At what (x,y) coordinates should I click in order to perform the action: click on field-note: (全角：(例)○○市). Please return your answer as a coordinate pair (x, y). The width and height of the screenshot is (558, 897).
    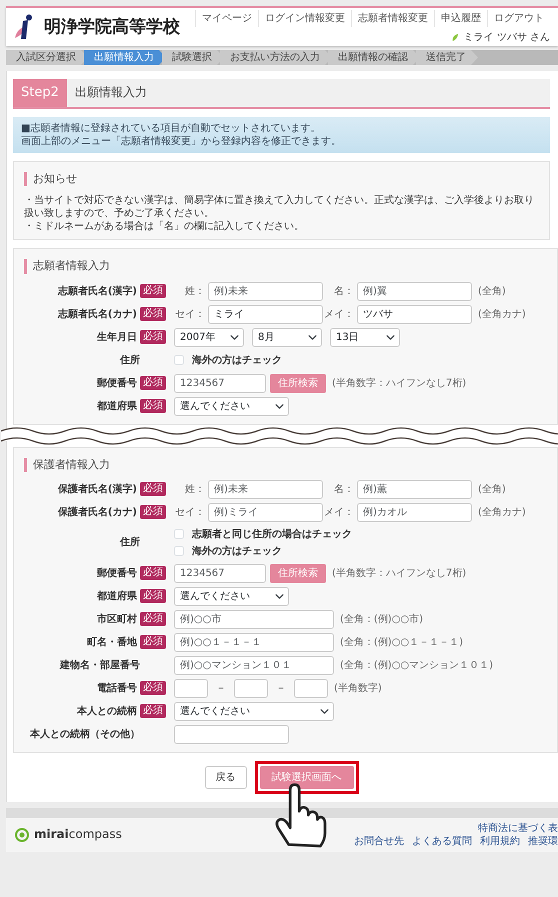
    Looking at the image, I should click on (382, 619).